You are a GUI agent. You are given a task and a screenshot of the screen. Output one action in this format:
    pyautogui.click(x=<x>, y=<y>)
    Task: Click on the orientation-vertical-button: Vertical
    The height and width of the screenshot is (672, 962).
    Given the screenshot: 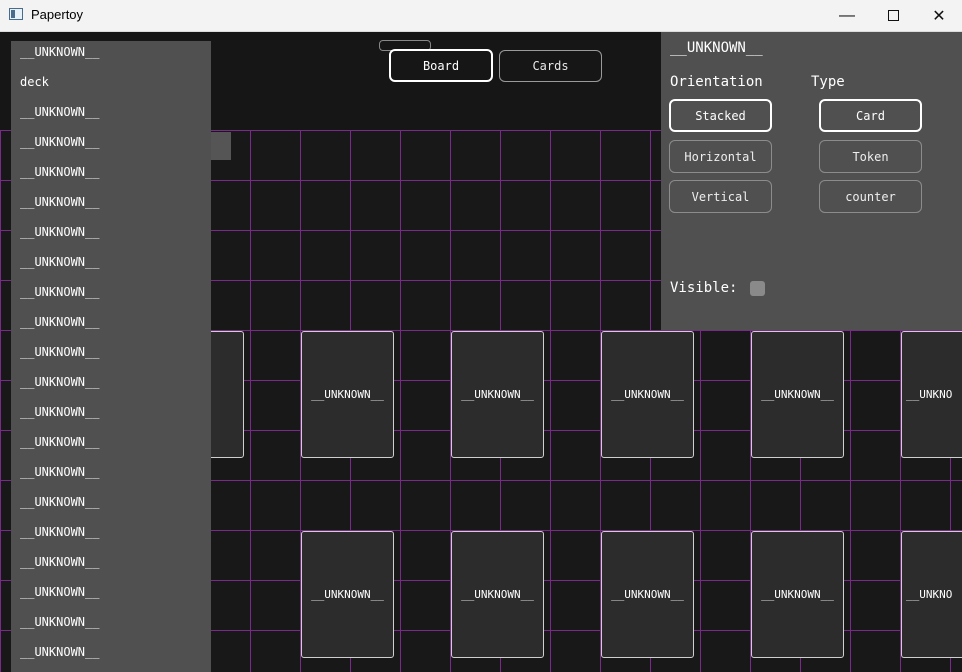 What is the action you would take?
    pyautogui.click(x=720, y=196)
    